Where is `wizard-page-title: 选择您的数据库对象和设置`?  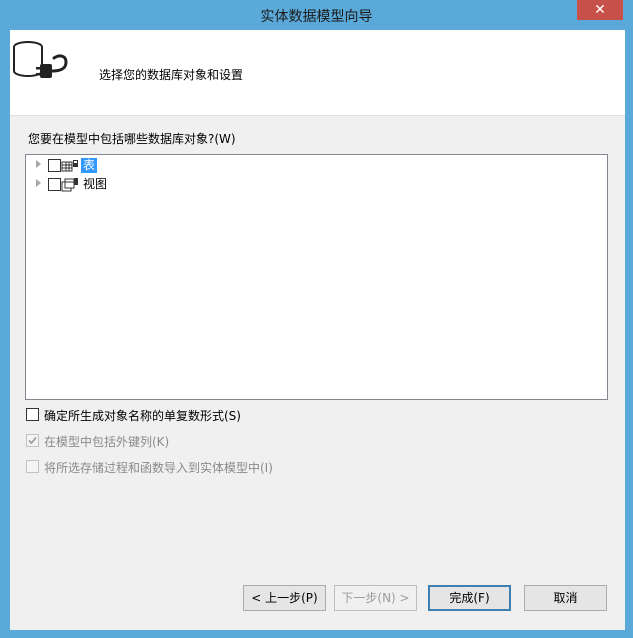
wizard-page-title: 选择您的数据库对象和设置 is located at coordinates (171, 75).